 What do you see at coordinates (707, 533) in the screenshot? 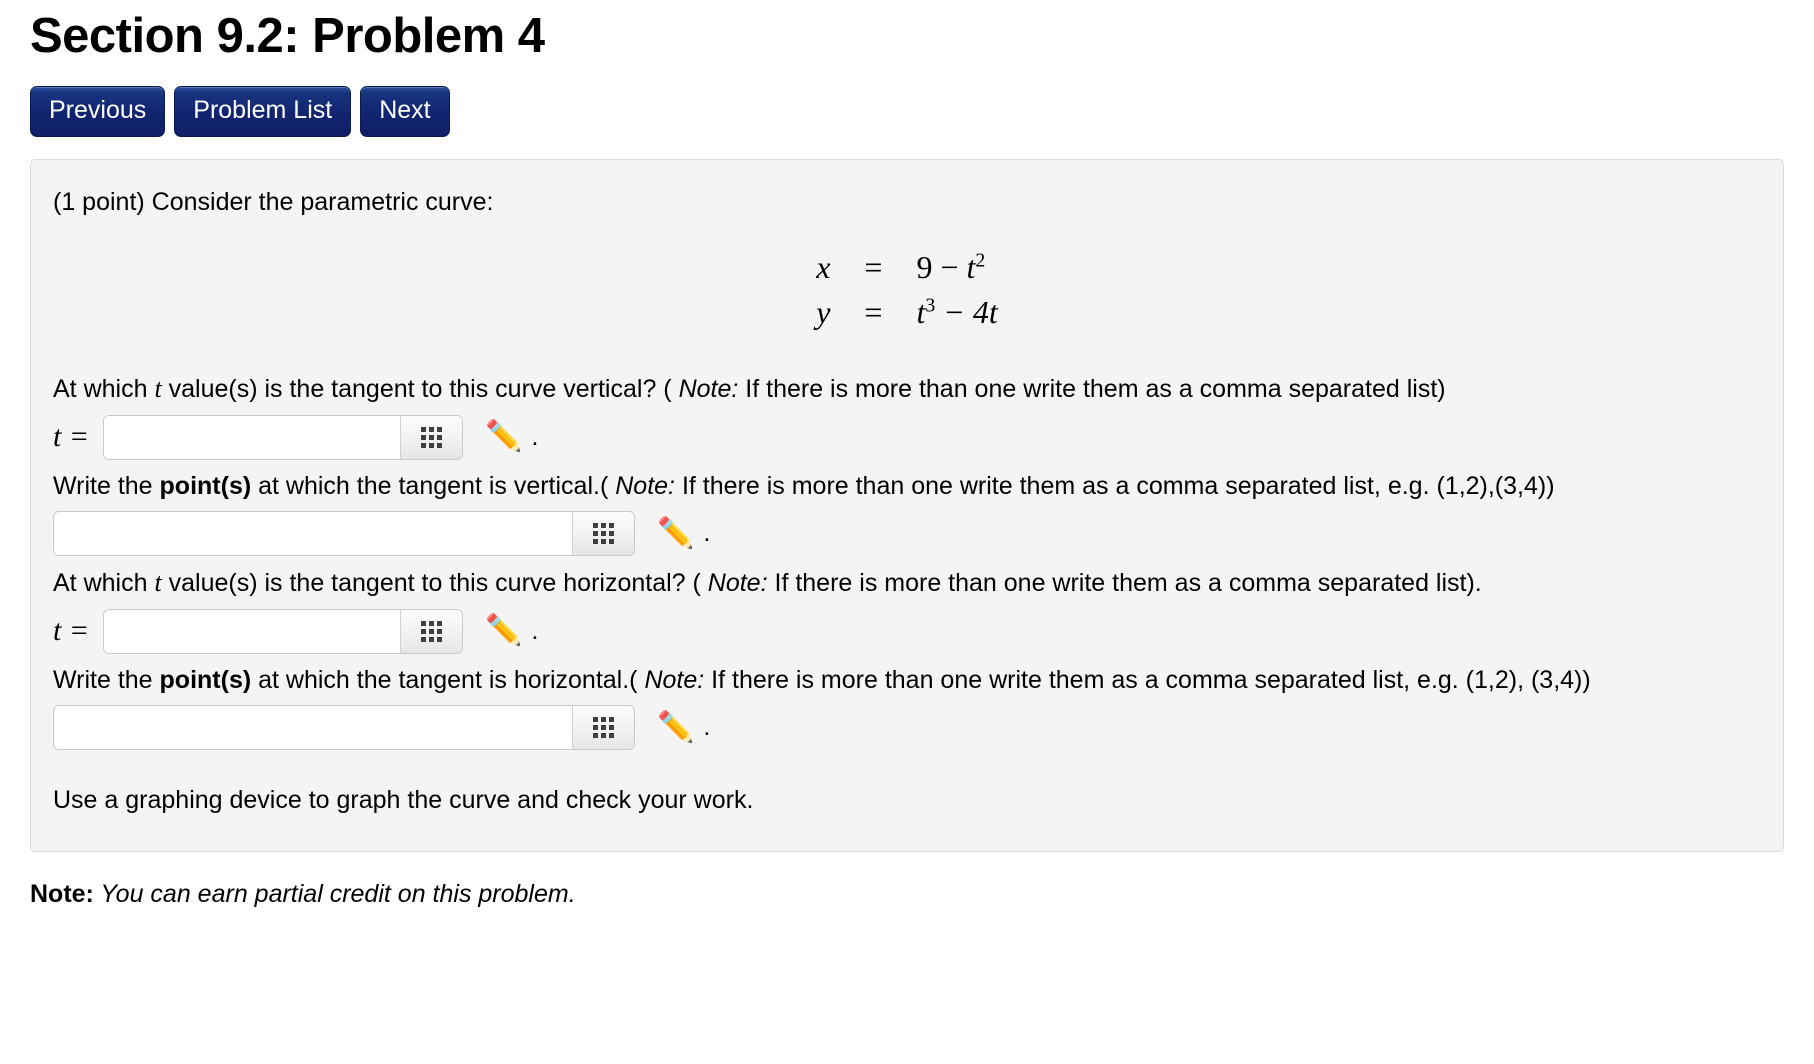
I see `q2-trailing-period: .` at bounding box center [707, 533].